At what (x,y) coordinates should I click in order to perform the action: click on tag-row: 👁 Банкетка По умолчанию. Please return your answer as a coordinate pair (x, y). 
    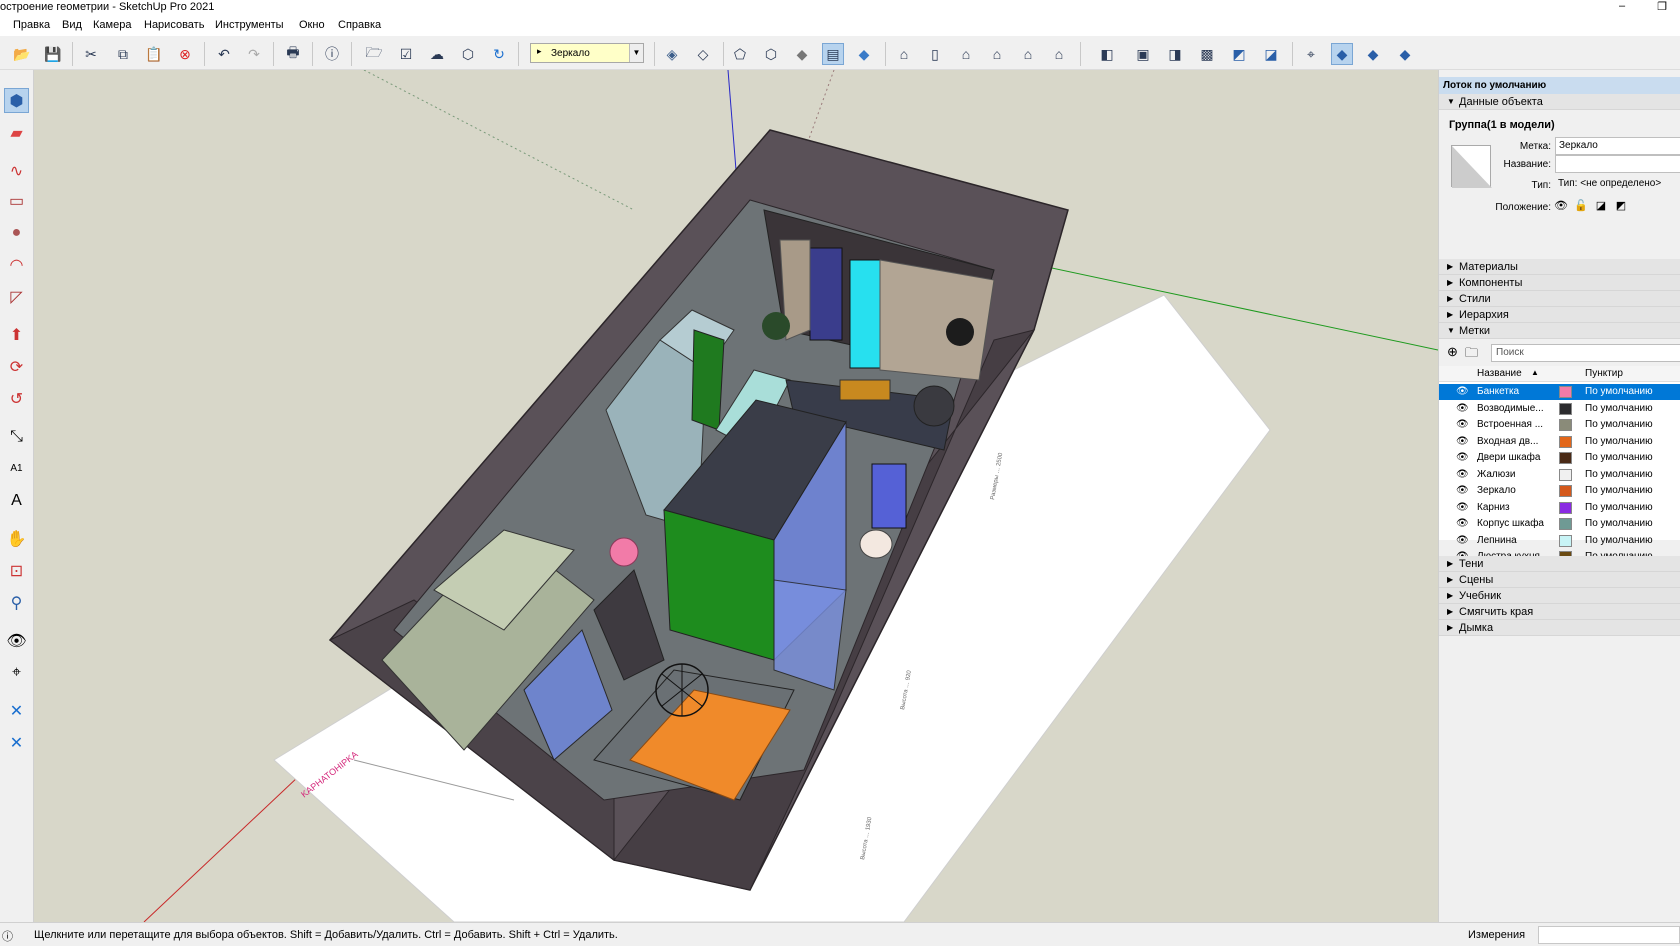
    Looking at the image, I should click on (1559, 392).